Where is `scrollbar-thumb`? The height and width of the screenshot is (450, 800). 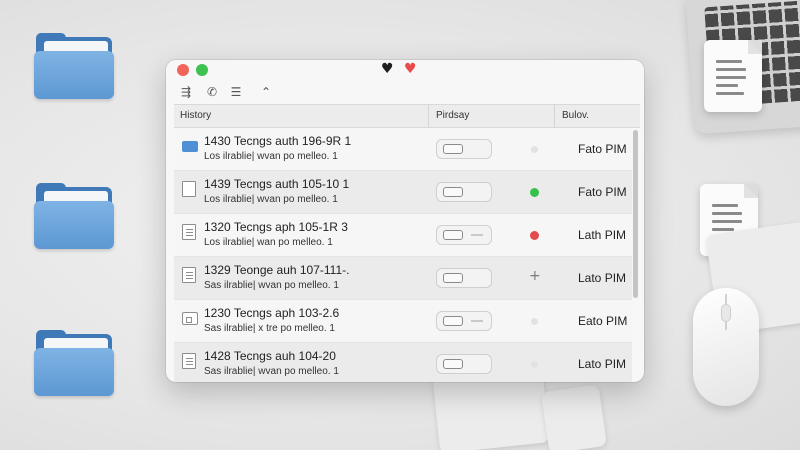 scrollbar-thumb is located at coordinates (635, 214).